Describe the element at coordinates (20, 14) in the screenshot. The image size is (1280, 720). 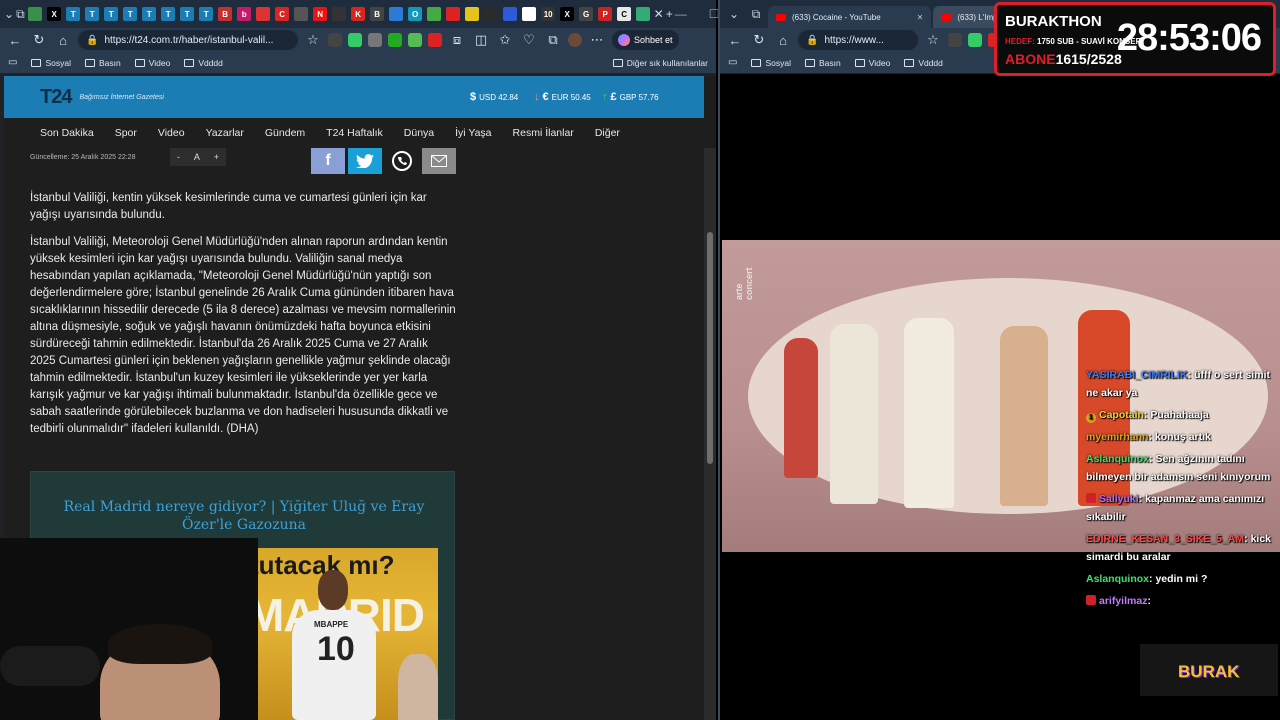
I see `workspaces-icon: ⧉` at that location.